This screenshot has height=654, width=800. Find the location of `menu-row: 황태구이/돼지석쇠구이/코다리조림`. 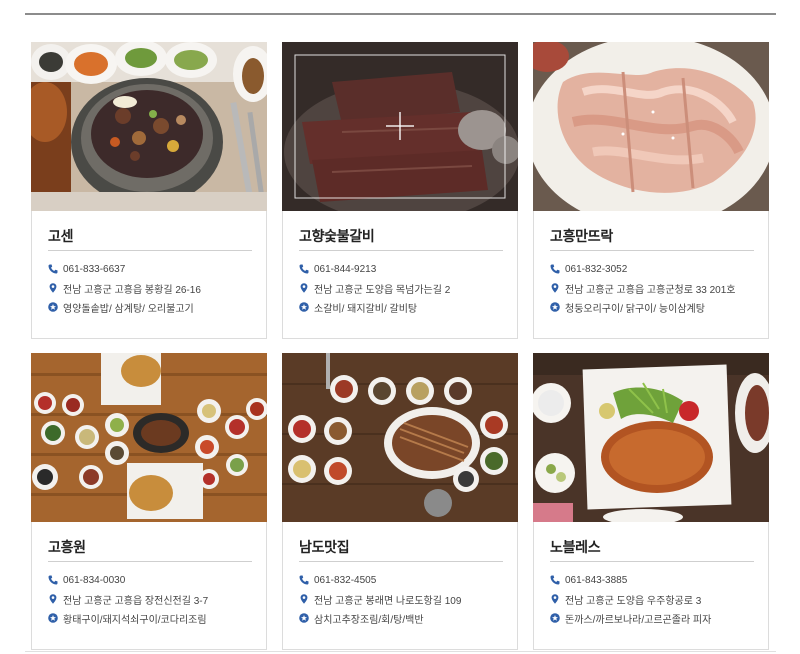

menu-row: 황태구이/돼지석쇠구이/코다리조림 is located at coordinates (154, 618).